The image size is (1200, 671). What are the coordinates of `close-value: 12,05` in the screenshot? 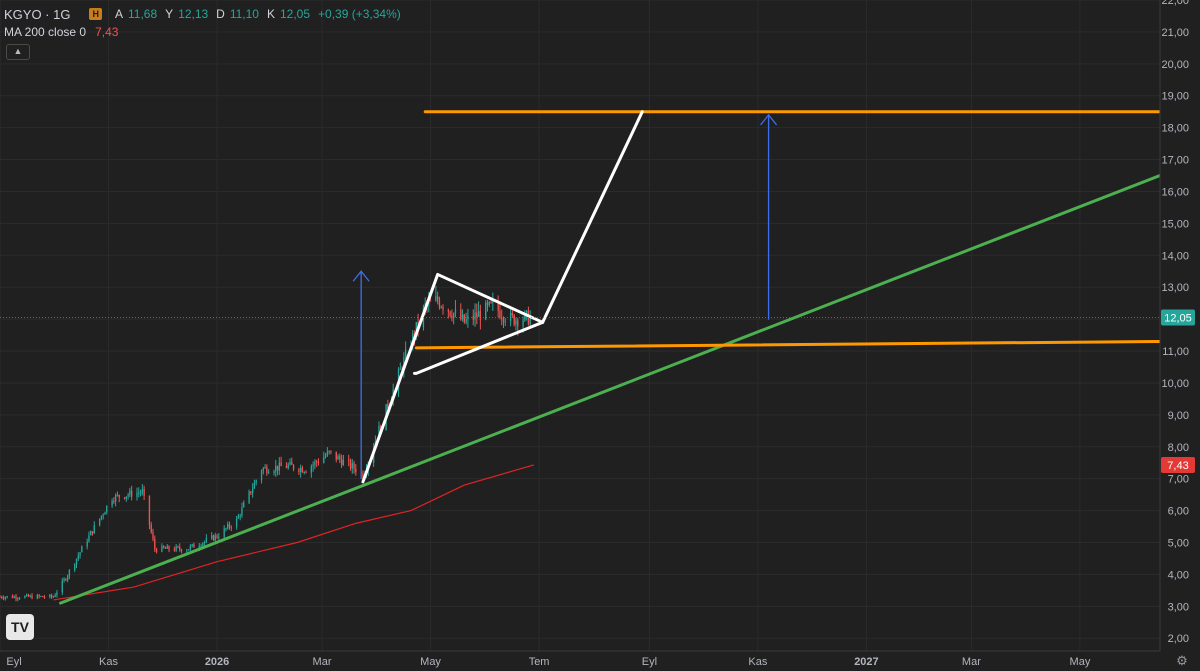 It's located at (295, 14).